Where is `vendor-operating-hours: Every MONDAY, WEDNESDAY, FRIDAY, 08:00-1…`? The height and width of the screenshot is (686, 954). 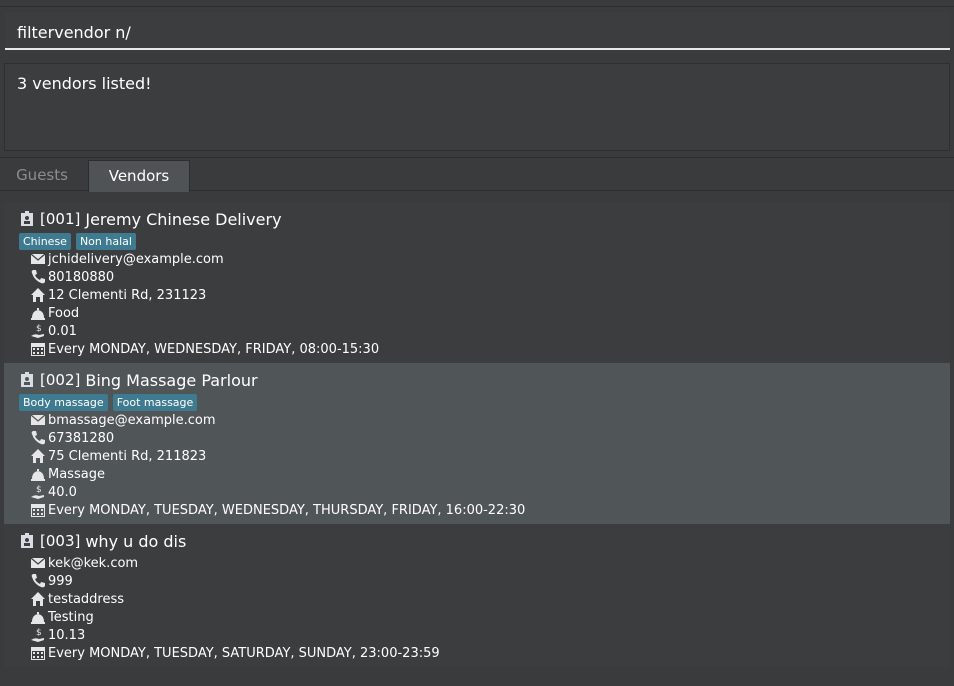 vendor-operating-hours: Every MONDAY, WEDNESDAY, FRIDAY, 08:00-1… is located at coordinates (204, 349).